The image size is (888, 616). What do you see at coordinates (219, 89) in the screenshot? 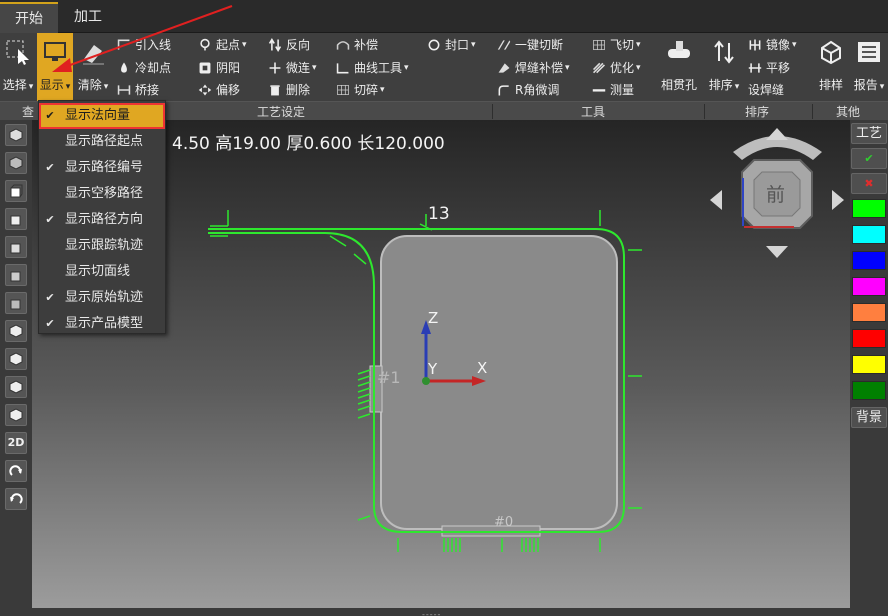
I see `offset-button: 偏移` at bounding box center [219, 89].